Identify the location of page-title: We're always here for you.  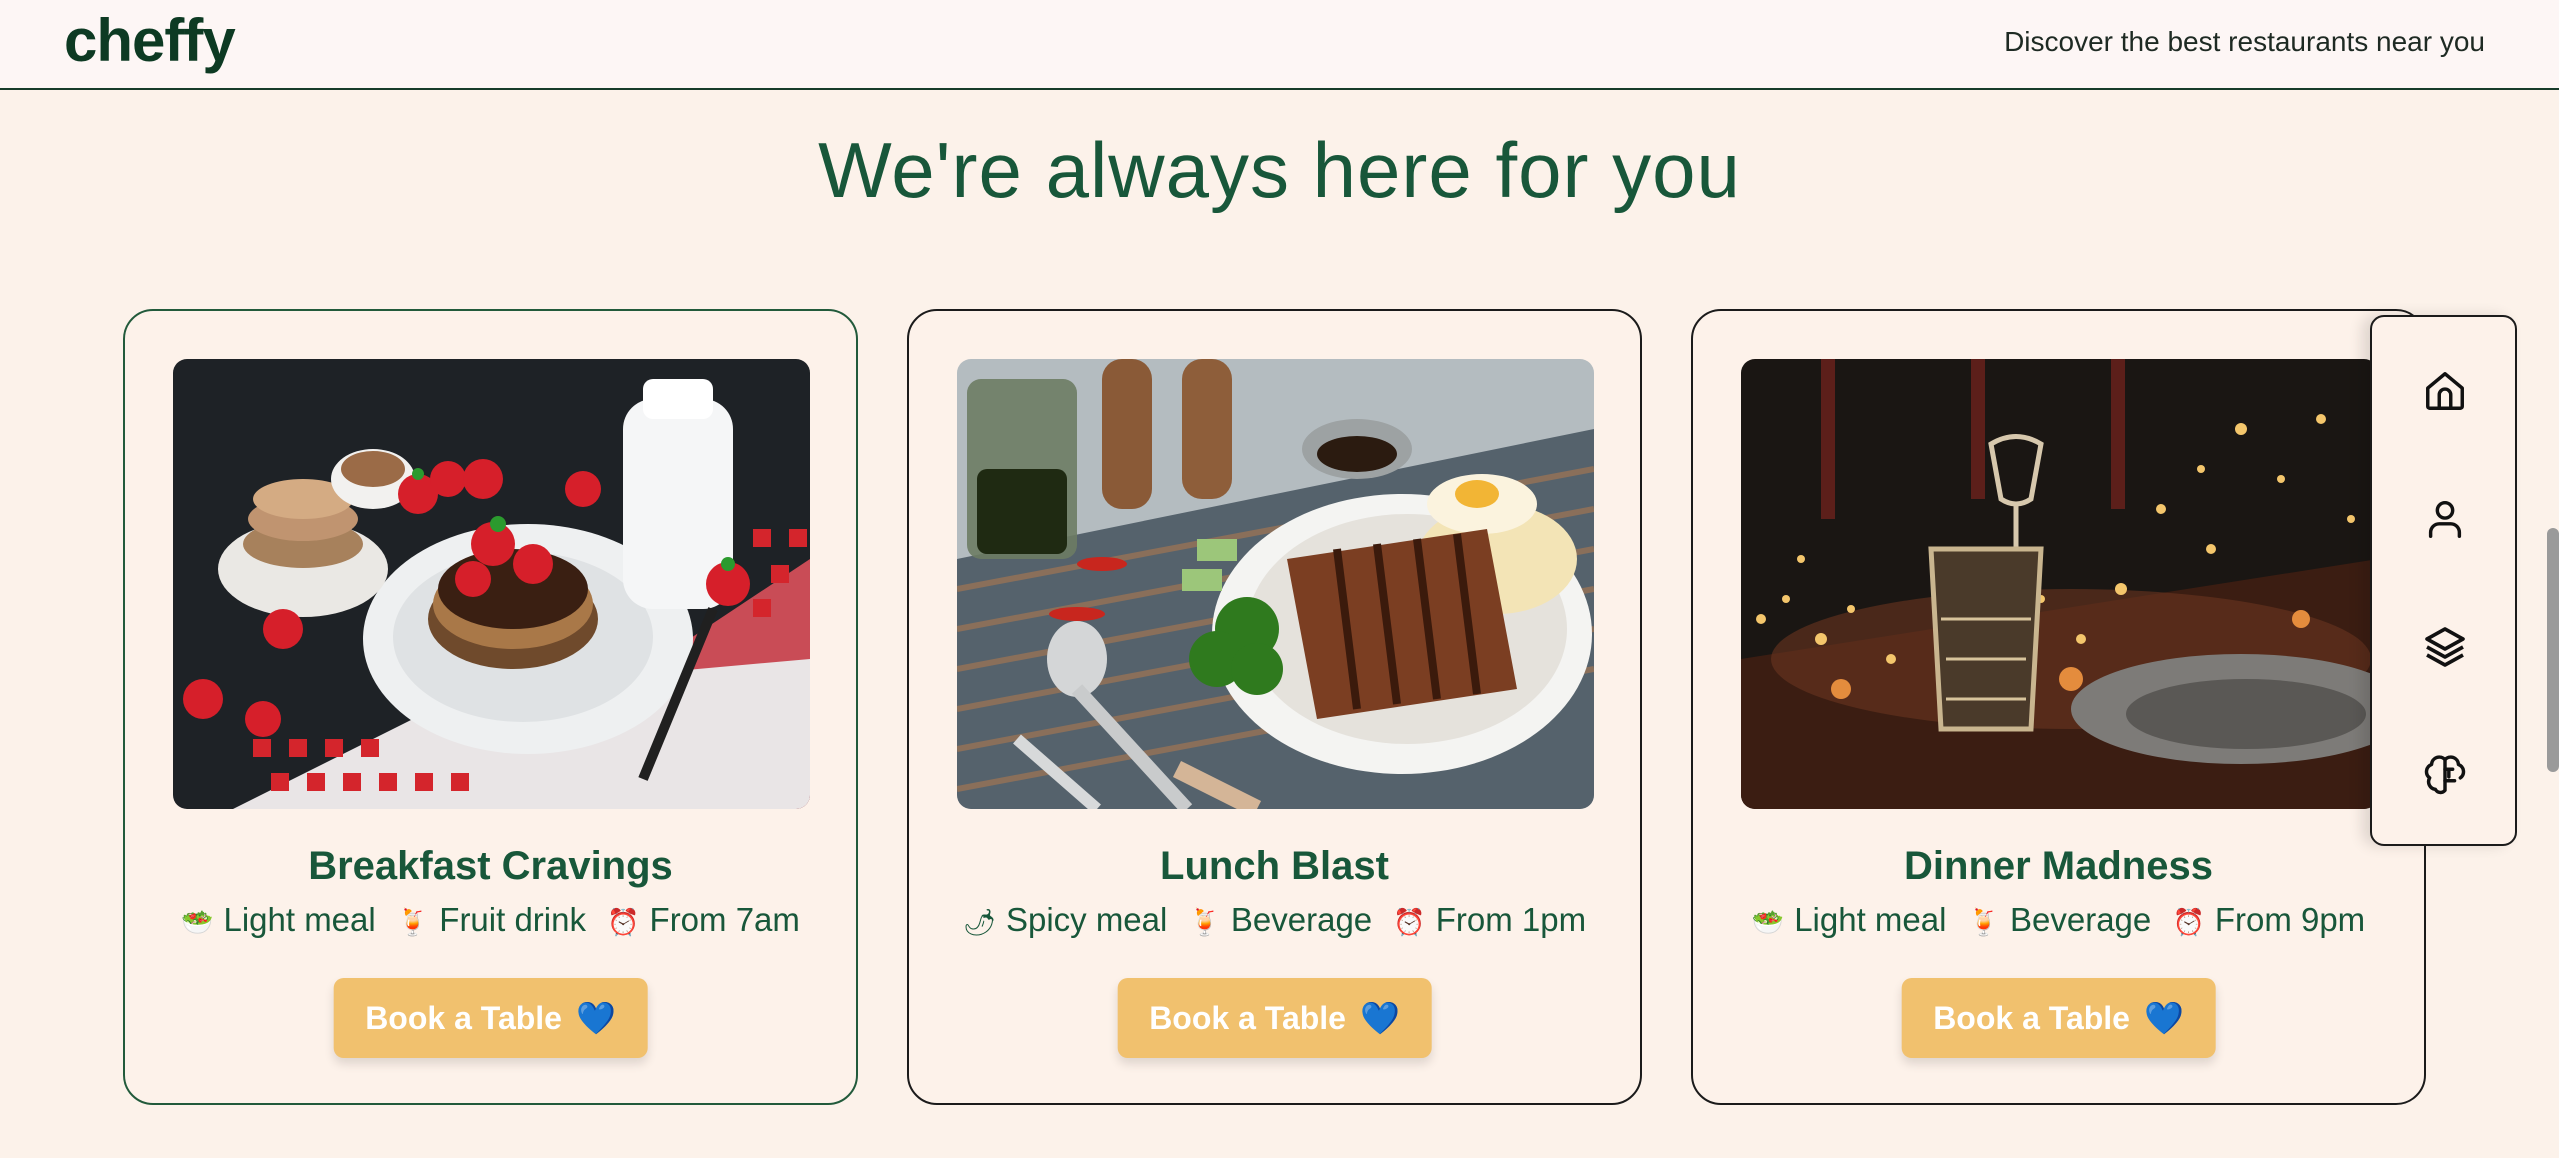
(1279, 170).